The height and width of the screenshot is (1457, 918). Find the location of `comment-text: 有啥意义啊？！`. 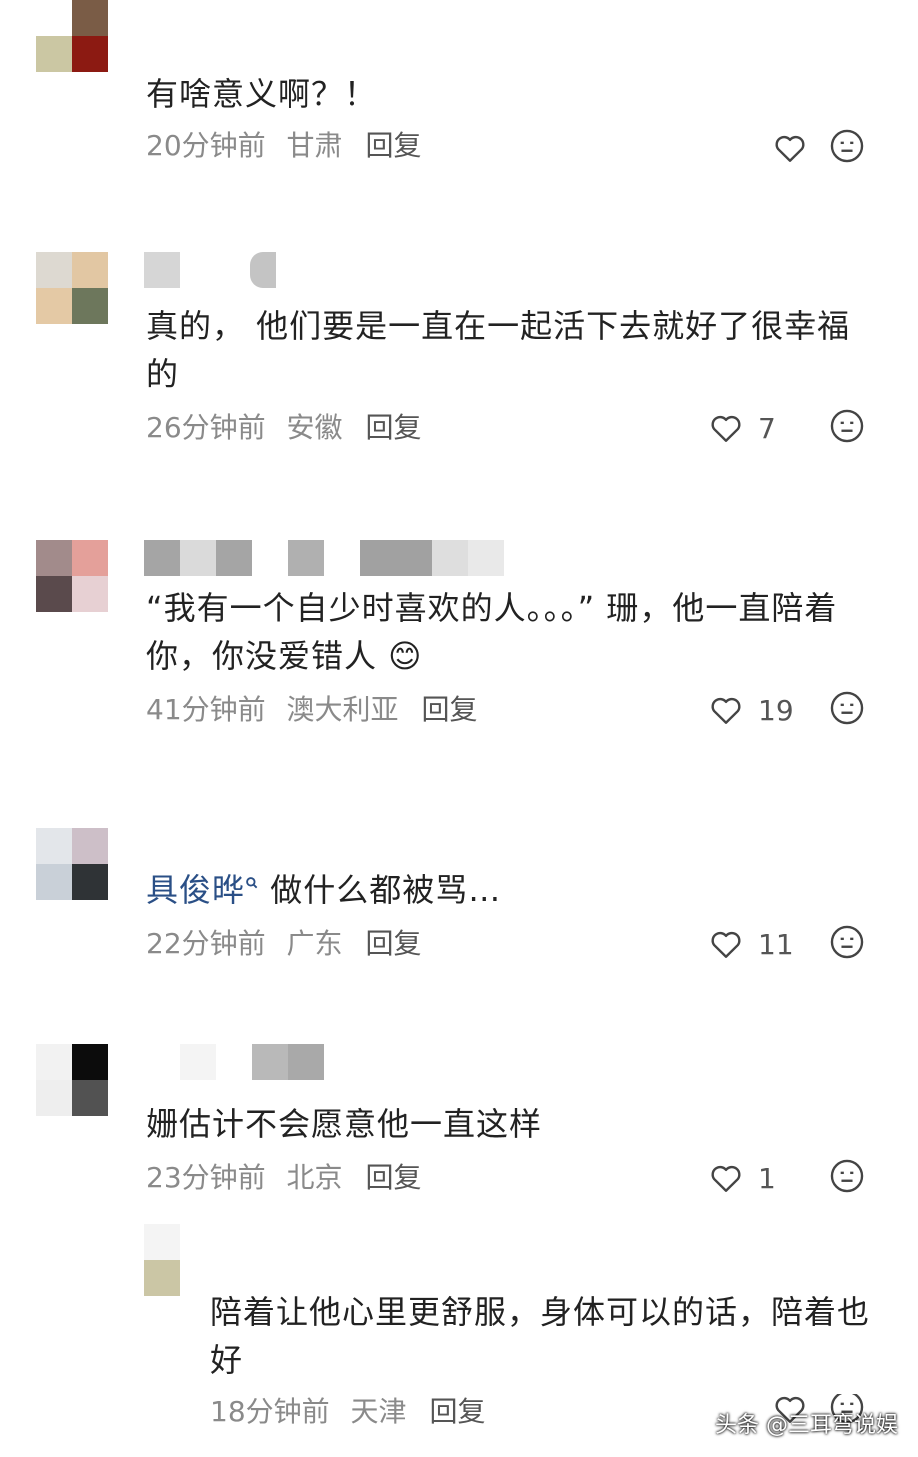

comment-text: 有啥意义啊？！ is located at coordinates (262, 94).